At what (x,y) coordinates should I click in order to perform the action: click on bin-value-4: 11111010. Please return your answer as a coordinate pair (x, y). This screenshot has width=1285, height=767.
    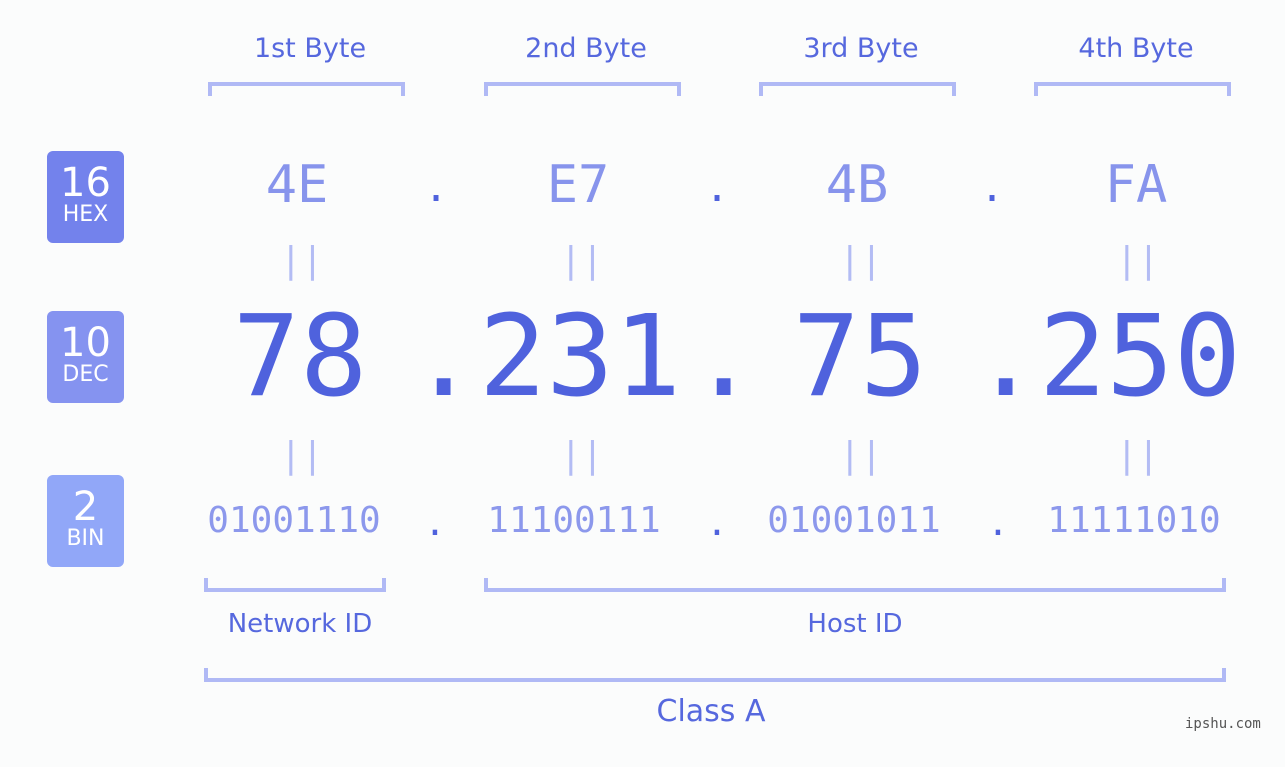
    Looking at the image, I should click on (1134, 520).